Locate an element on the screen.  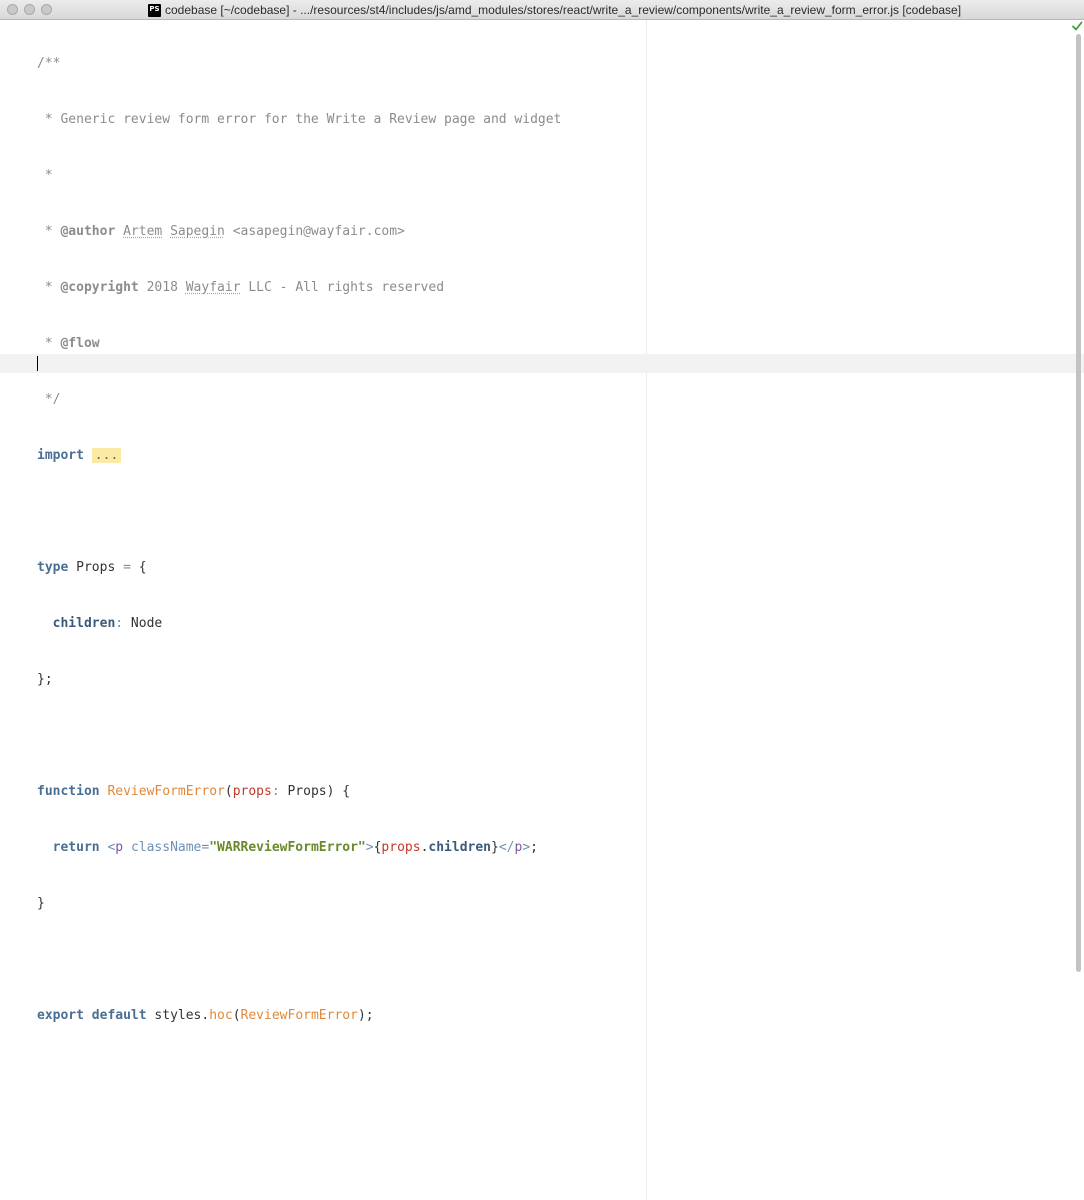
jsx-attribute: className is located at coordinates (166, 847).